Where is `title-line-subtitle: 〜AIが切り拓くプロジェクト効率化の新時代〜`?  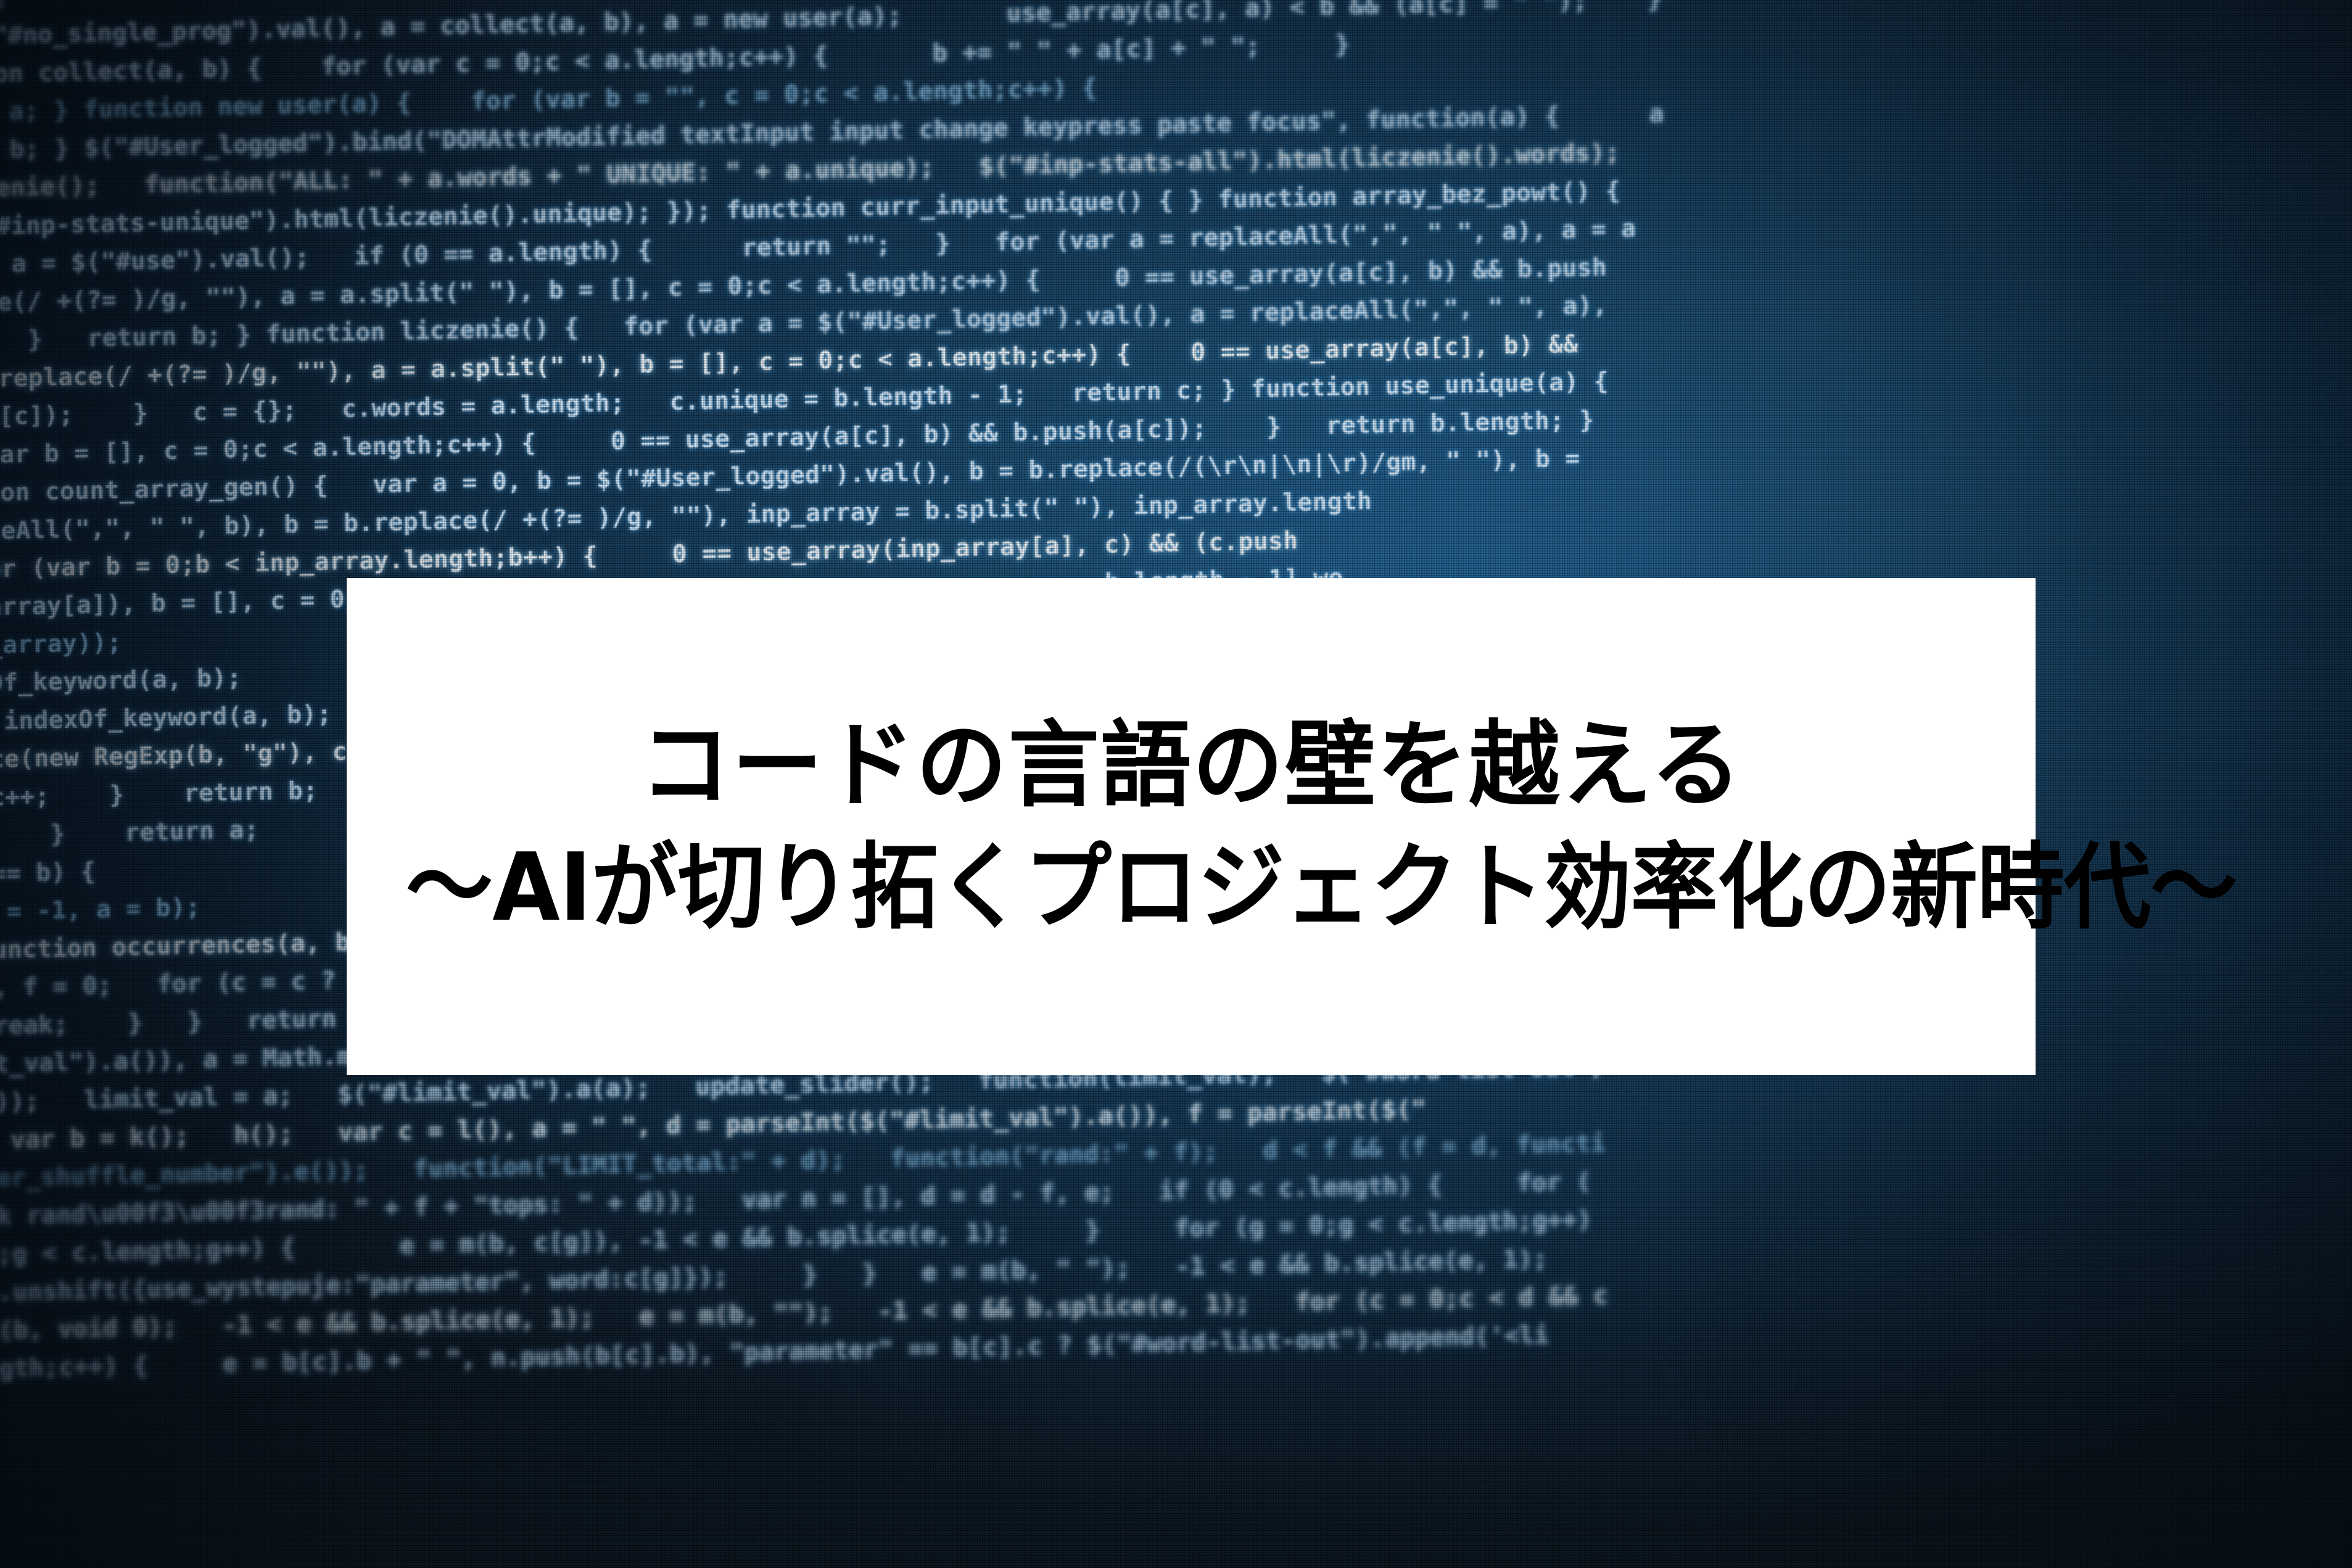
title-line-subtitle: 〜AIが切り拓くプロジェクト効率化の新時代〜 is located at coordinates (1321, 887).